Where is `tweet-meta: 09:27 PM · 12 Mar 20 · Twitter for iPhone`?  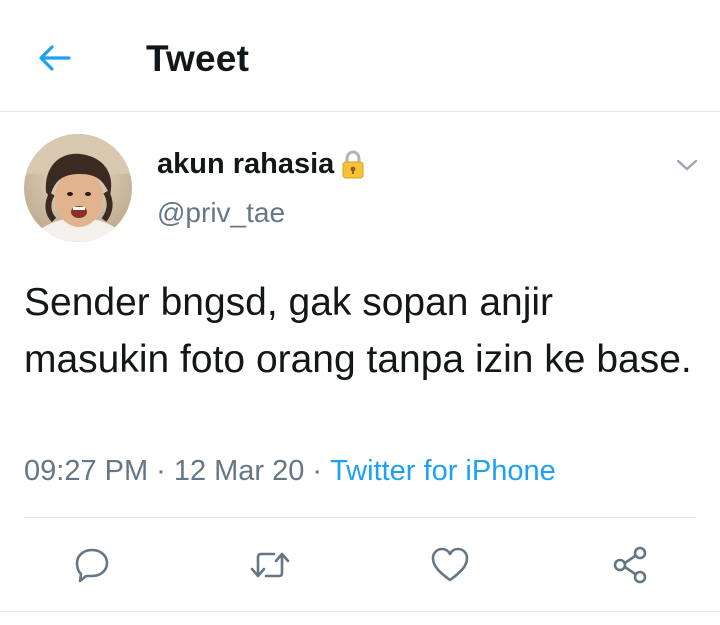 tweet-meta: 09:27 PM · 12 Mar 20 · Twitter for iPhone is located at coordinates (290, 471).